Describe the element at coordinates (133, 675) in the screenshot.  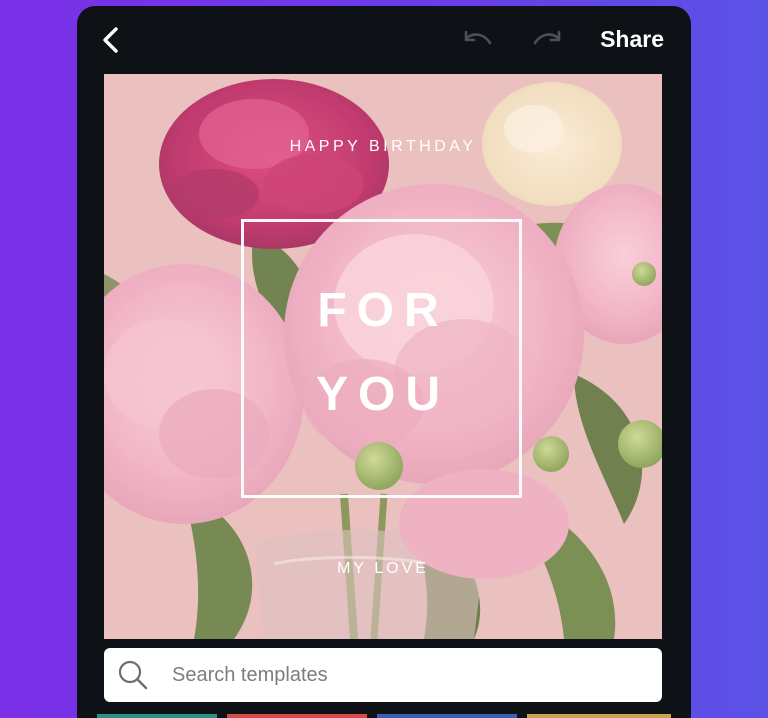
I see `search-icon` at that location.